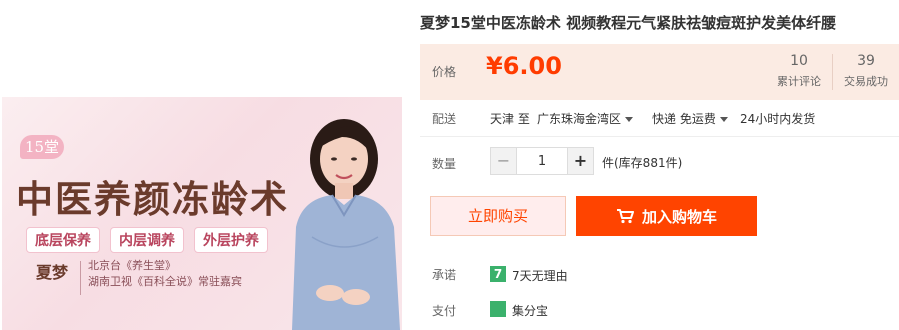  Describe the element at coordinates (684, 119) in the screenshot. I see `shipping-method-text: 快递 免运费` at that location.